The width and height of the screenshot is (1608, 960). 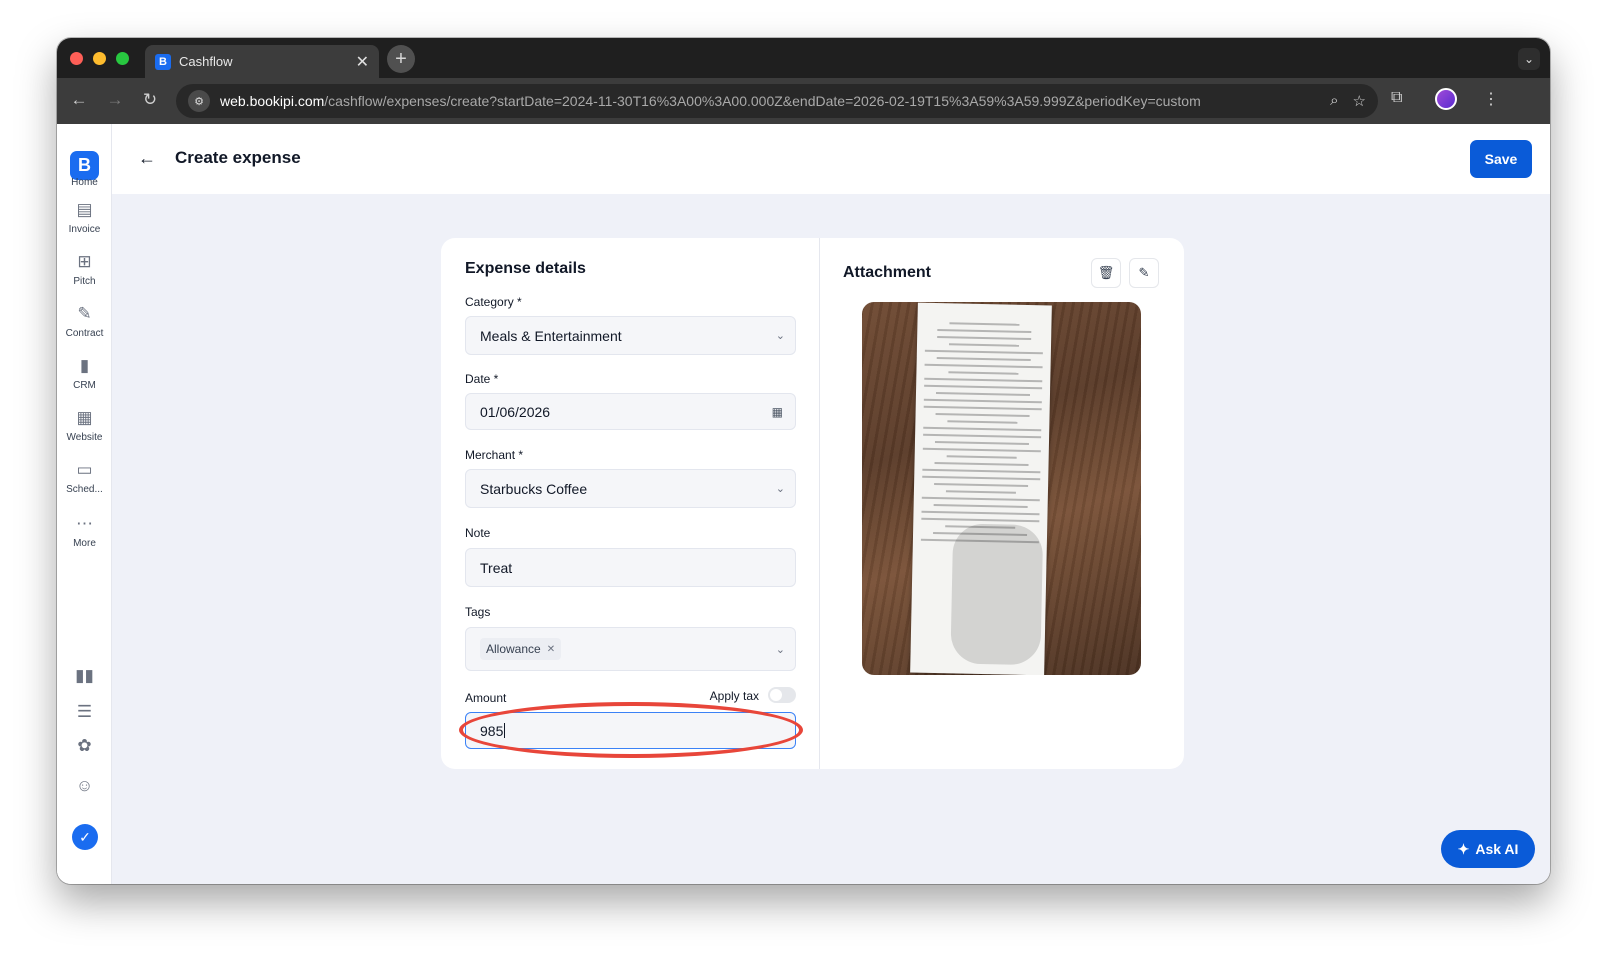 What do you see at coordinates (362, 62) in the screenshot?
I see `close-tab-icon: ✕` at bounding box center [362, 62].